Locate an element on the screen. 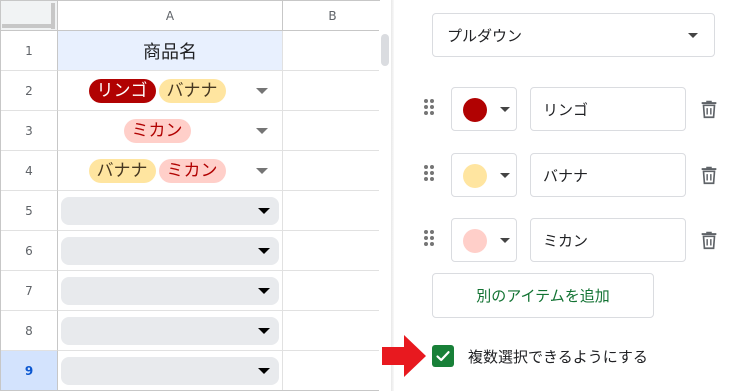  cell-b8 is located at coordinates (331, 331).